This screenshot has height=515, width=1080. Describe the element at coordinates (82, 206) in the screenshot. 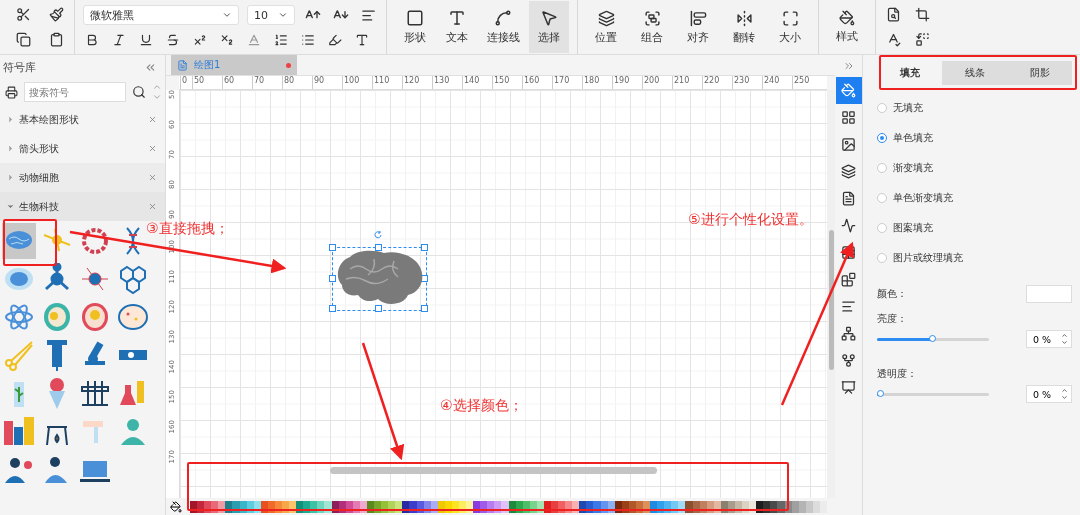

I see `category-header: 生物科技` at that location.